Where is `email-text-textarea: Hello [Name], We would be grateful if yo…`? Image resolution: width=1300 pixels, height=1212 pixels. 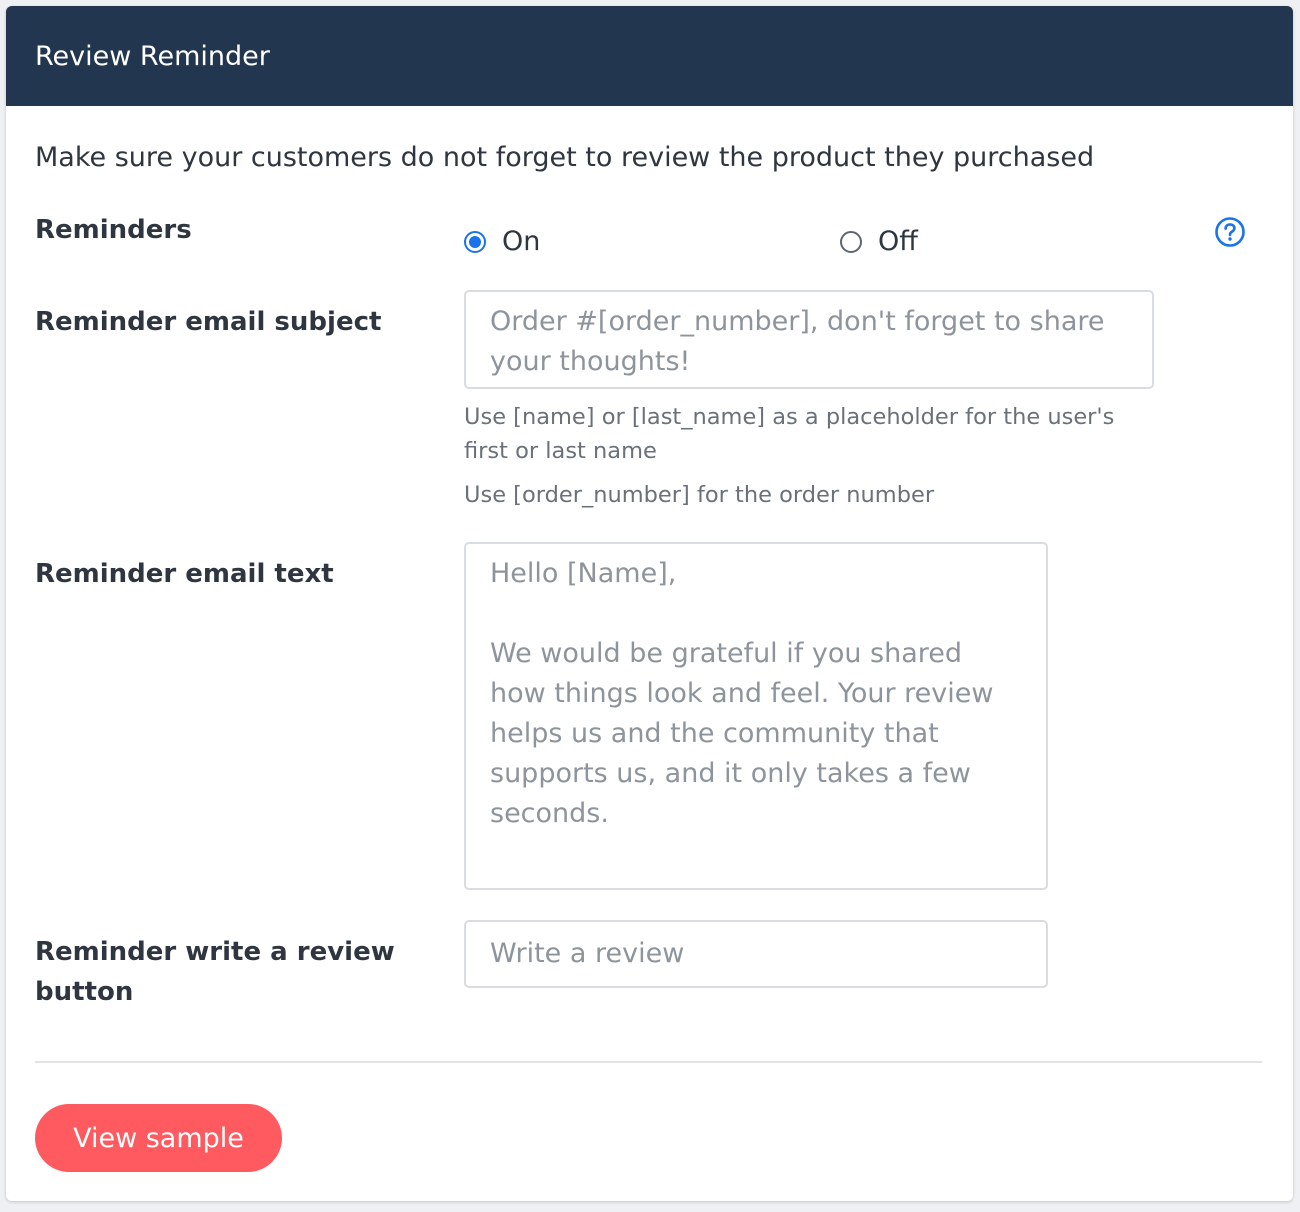
email-text-textarea: Hello [Name], We would be grateful if yo… is located at coordinates (756, 716).